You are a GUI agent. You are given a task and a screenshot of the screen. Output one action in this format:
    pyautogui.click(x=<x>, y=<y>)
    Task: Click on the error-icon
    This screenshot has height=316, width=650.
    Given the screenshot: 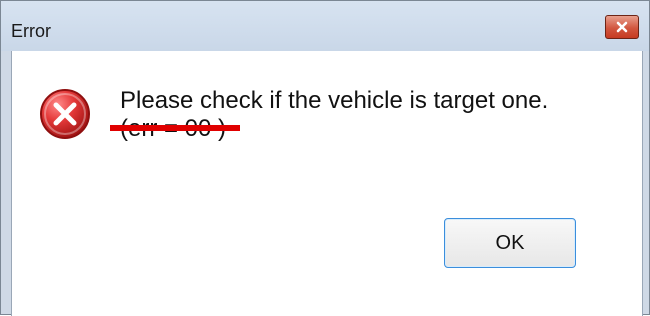 What is the action you would take?
    pyautogui.click(x=65, y=114)
    